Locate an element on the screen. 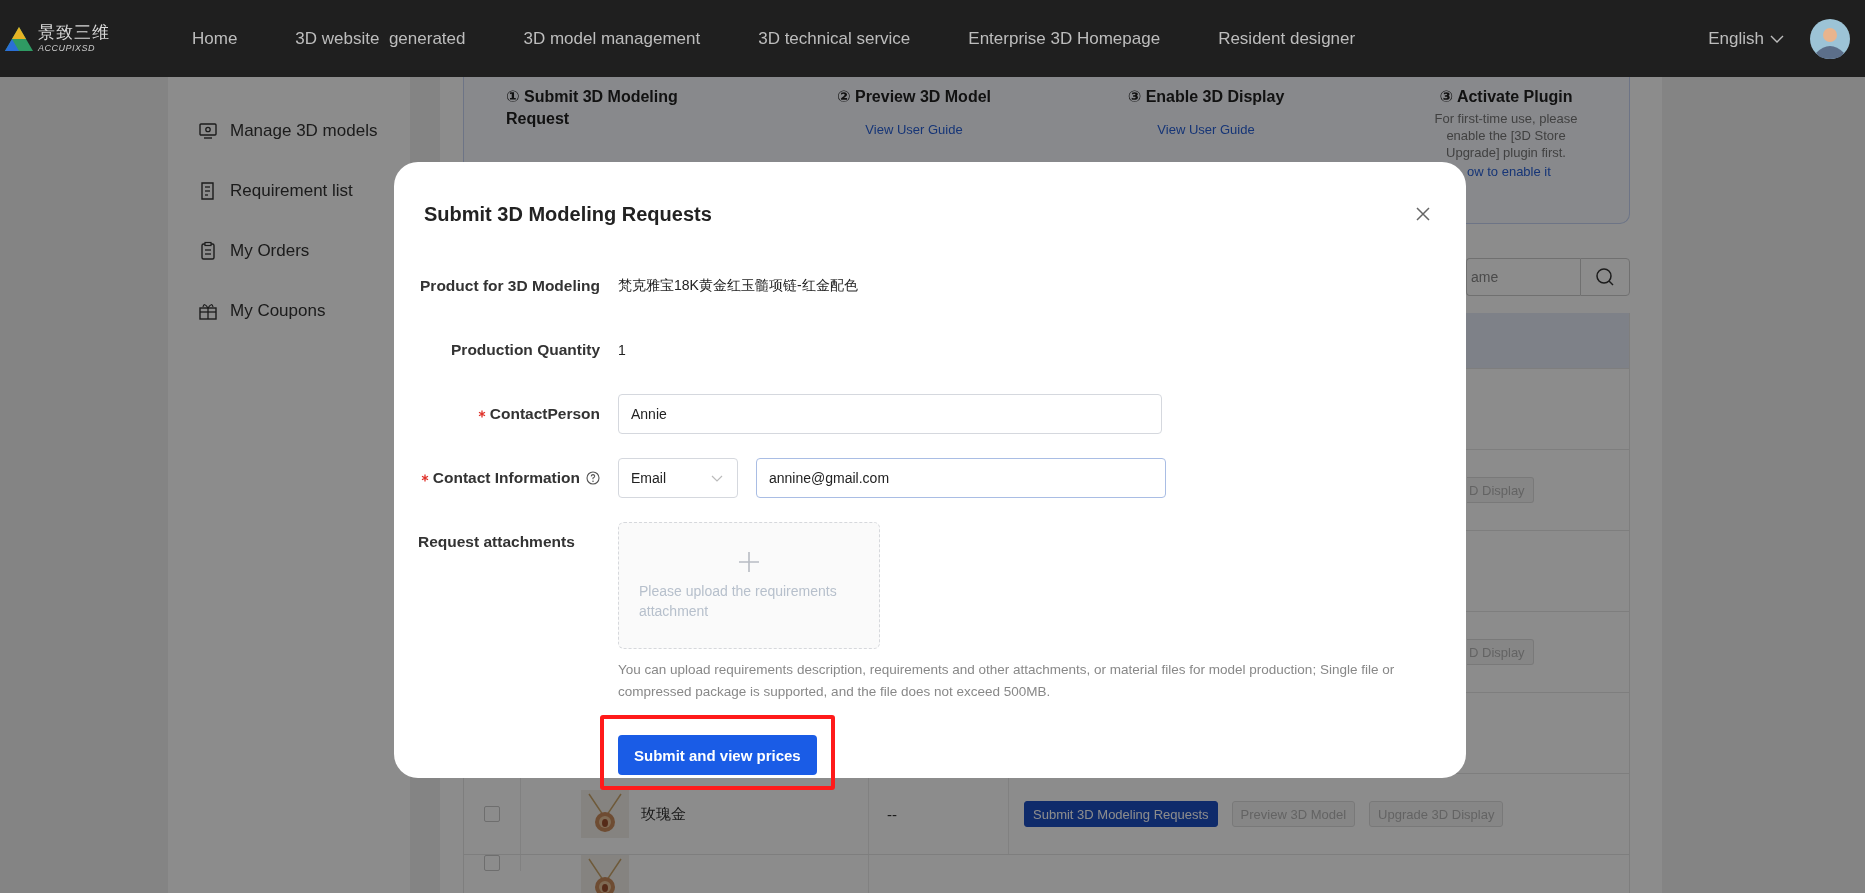 The width and height of the screenshot is (1865, 893). clipboard-icon is located at coordinates (208, 251).